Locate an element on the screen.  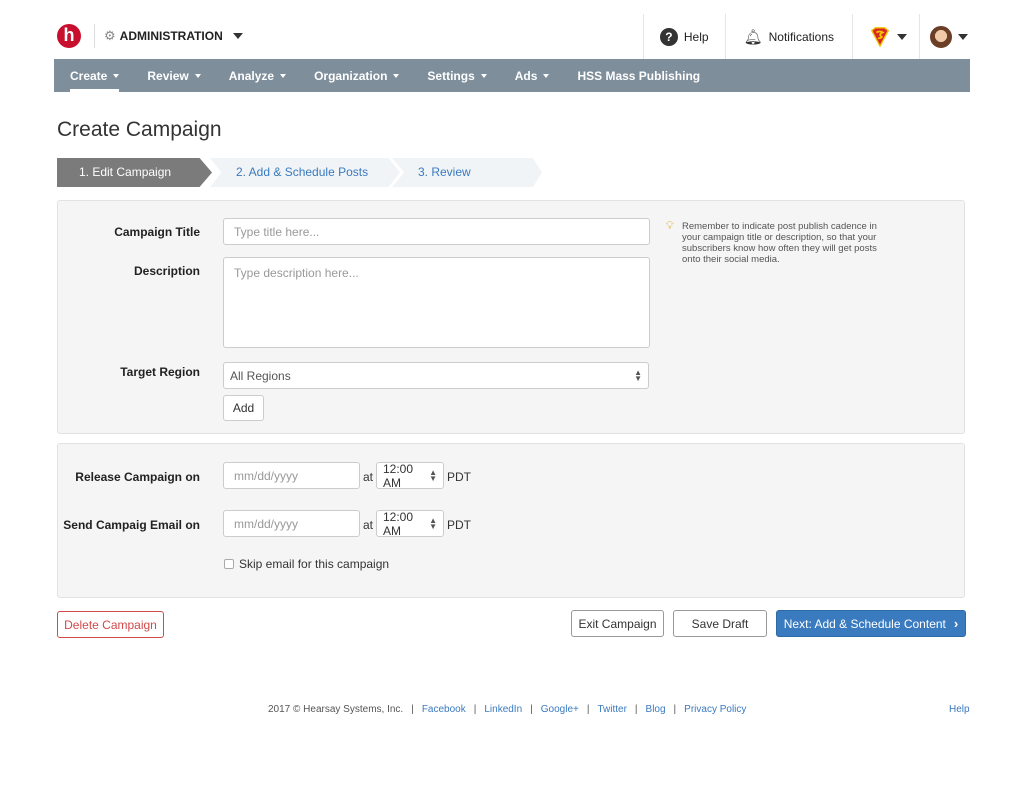
notifications-button: 🔔︎ Notifications is located at coordinates (788, 36).